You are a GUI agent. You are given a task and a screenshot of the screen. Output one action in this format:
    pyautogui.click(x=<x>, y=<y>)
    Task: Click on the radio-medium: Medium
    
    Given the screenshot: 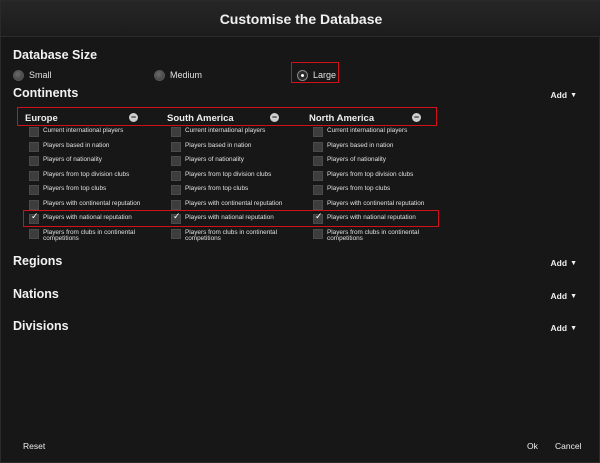 What is the action you would take?
    pyautogui.click(x=178, y=75)
    